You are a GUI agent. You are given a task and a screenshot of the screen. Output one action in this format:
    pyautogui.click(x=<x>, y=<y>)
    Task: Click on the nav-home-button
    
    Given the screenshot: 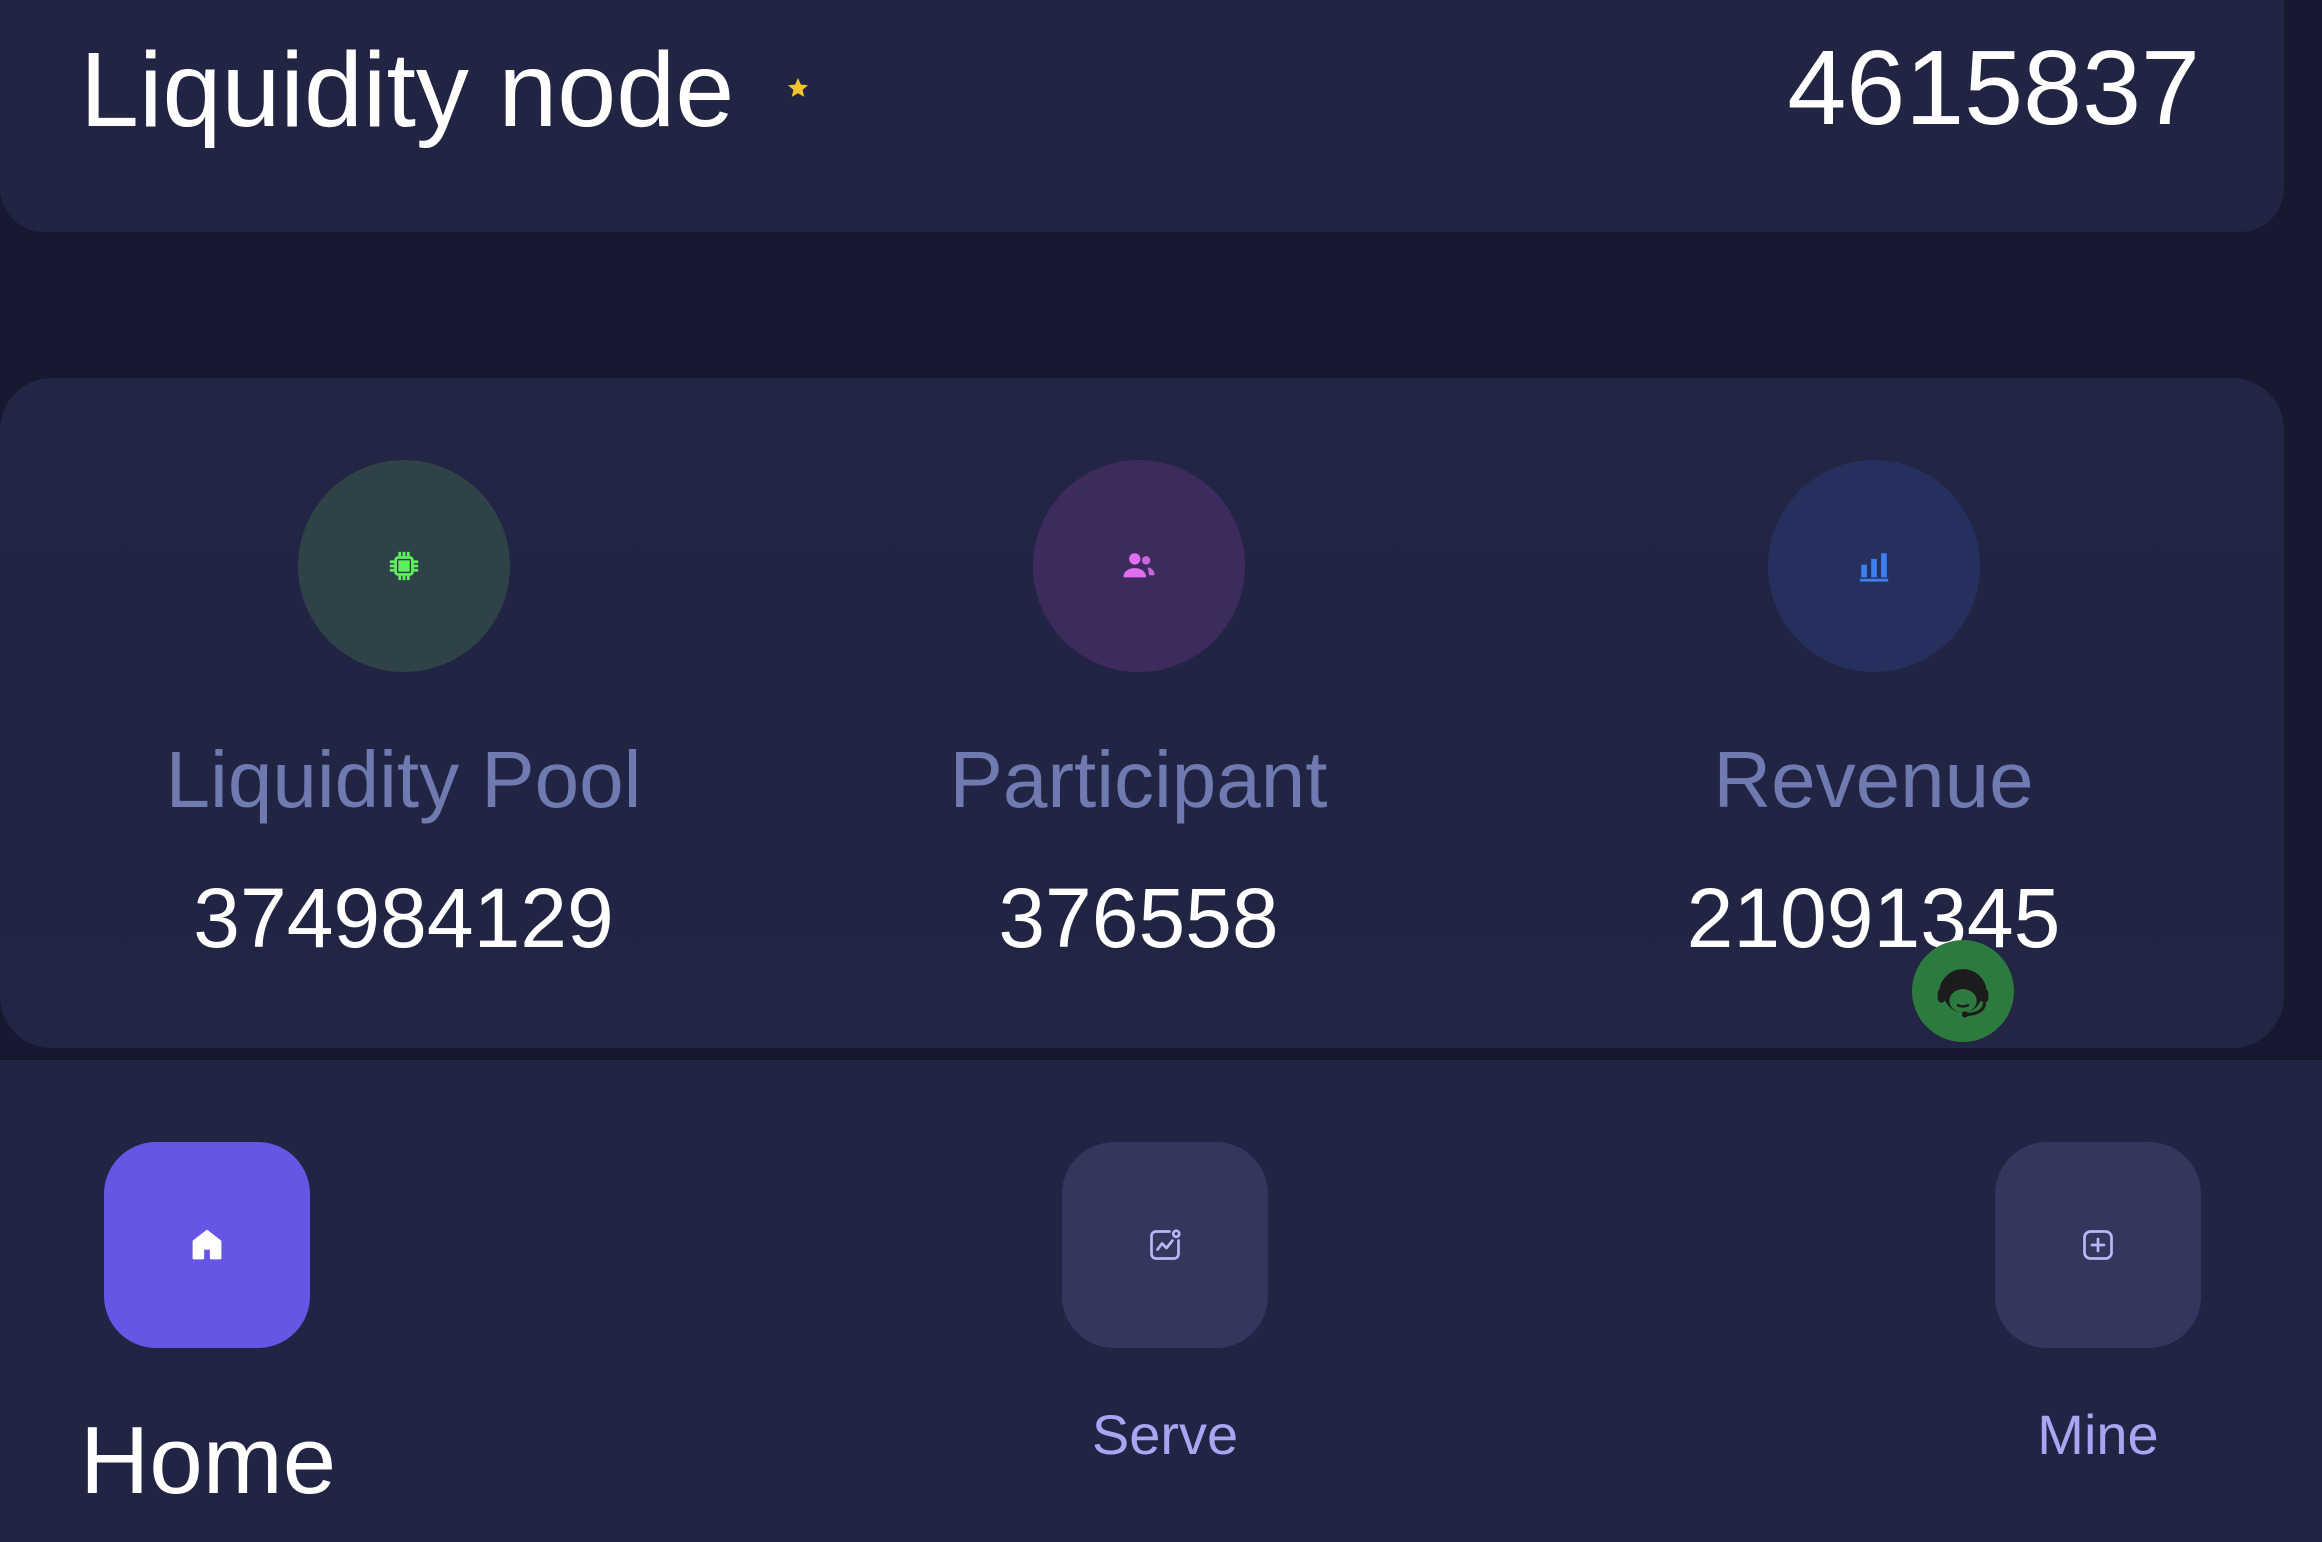 What is the action you would take?
    pyautogui.click(x=207, y=1245)
    